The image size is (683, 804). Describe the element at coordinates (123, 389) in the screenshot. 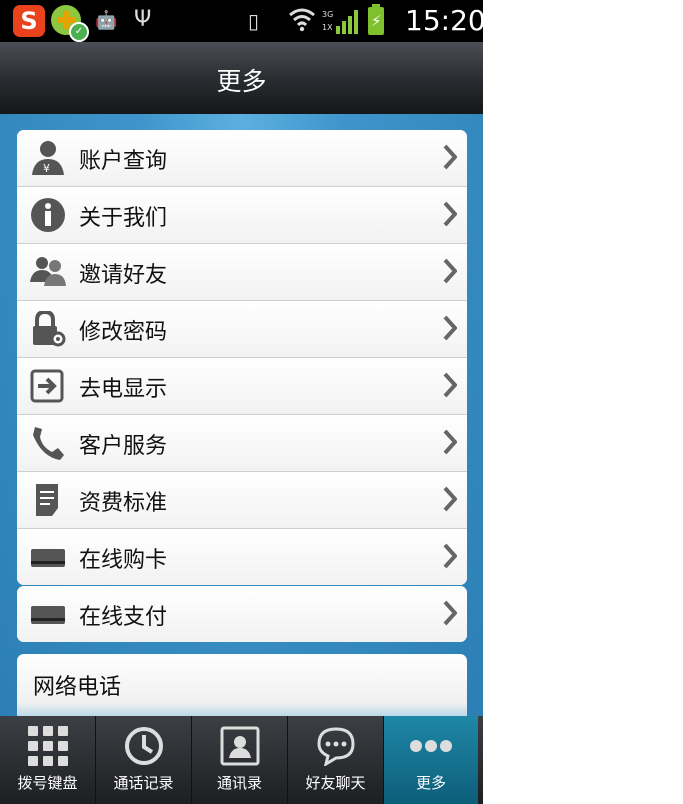

I see `menu-item-label: 去电显示` at that location.